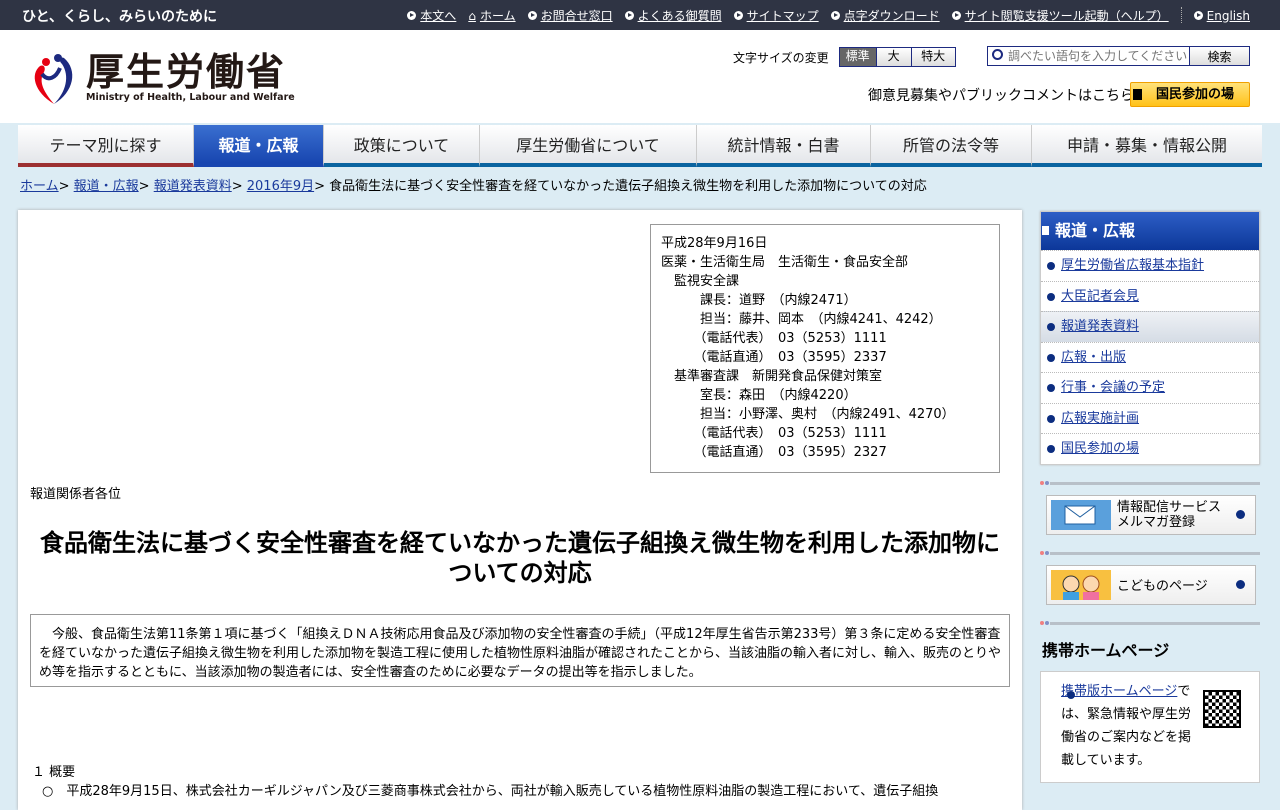  I want to click on search-icon, so click(997, 54).